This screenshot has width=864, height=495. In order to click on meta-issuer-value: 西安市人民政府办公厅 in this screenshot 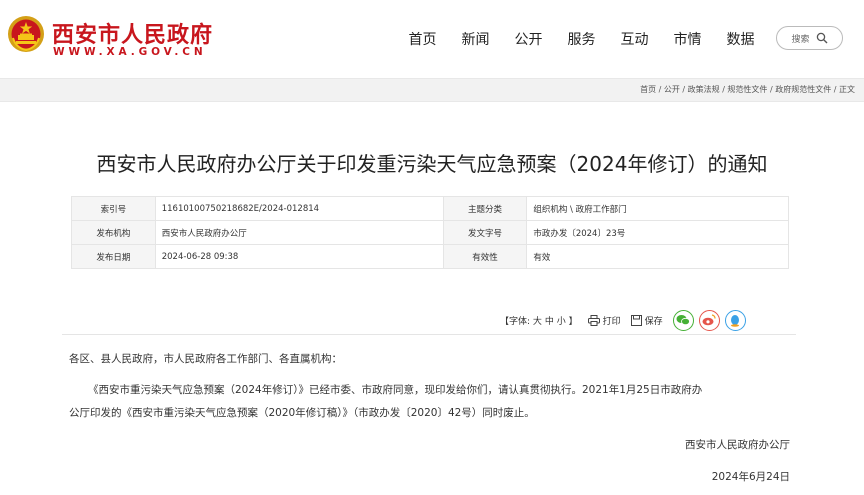, I will do `click(299, 232)`.